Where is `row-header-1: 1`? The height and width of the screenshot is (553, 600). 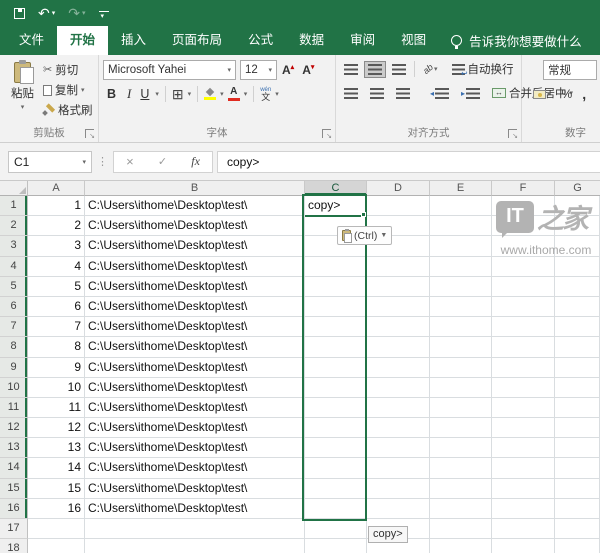
row-header-1: 1 is located at coordinates (14, 206).